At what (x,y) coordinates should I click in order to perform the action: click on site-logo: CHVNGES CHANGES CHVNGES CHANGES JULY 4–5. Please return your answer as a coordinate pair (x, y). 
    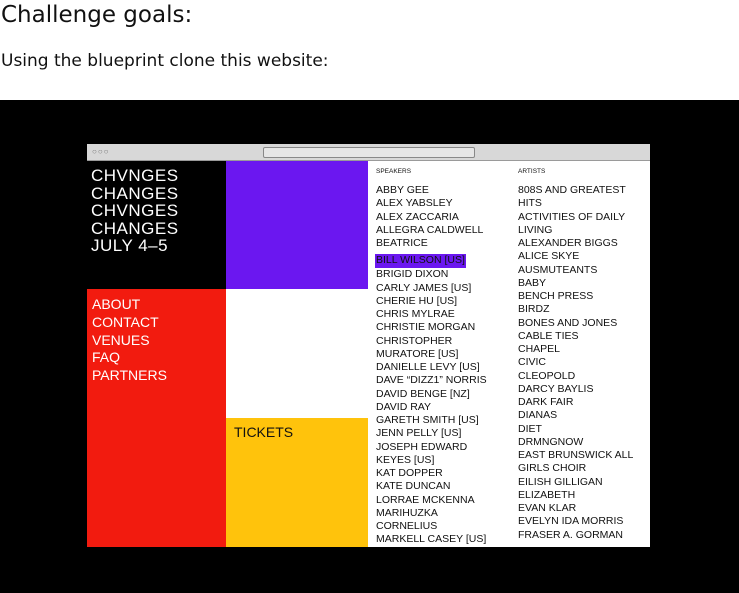
    Looking at the image, I should click on (156, 225).